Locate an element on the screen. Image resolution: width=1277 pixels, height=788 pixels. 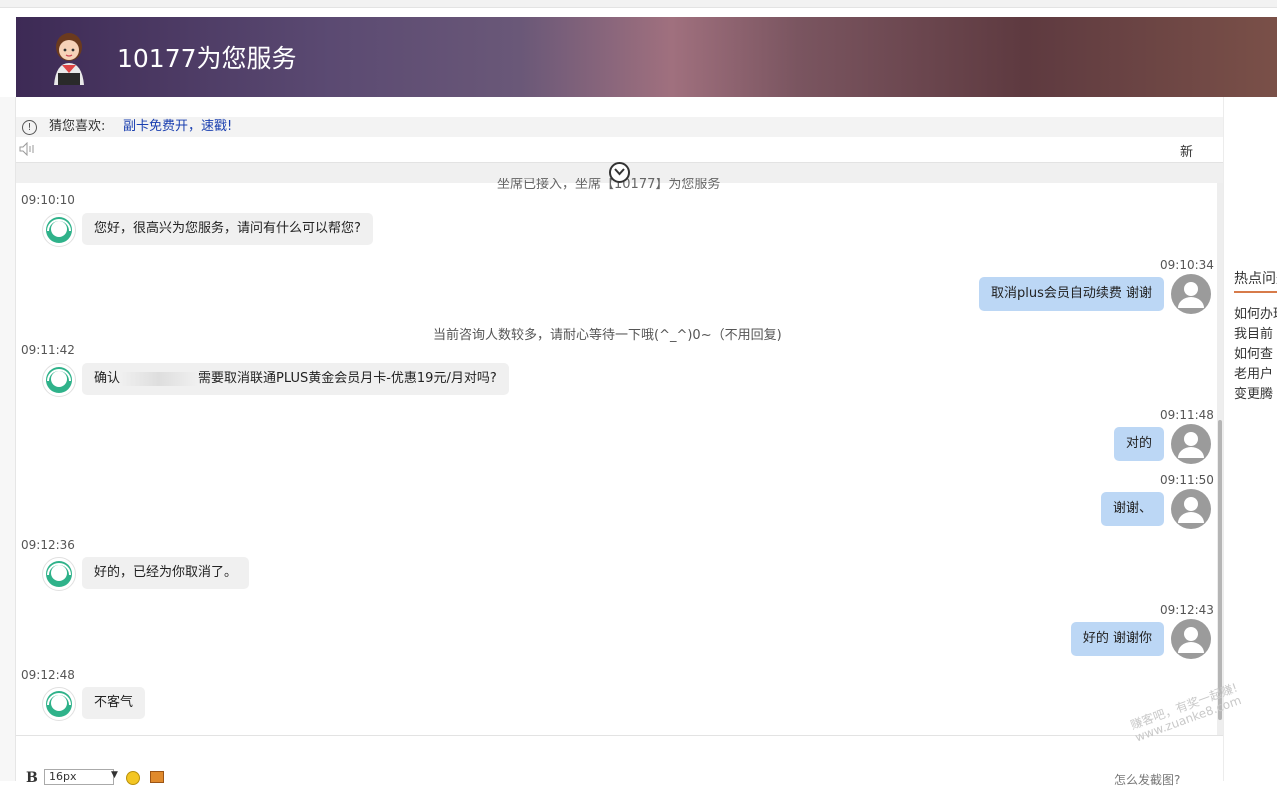
message-prefix: 确认 is located at coordinates (107, 378).